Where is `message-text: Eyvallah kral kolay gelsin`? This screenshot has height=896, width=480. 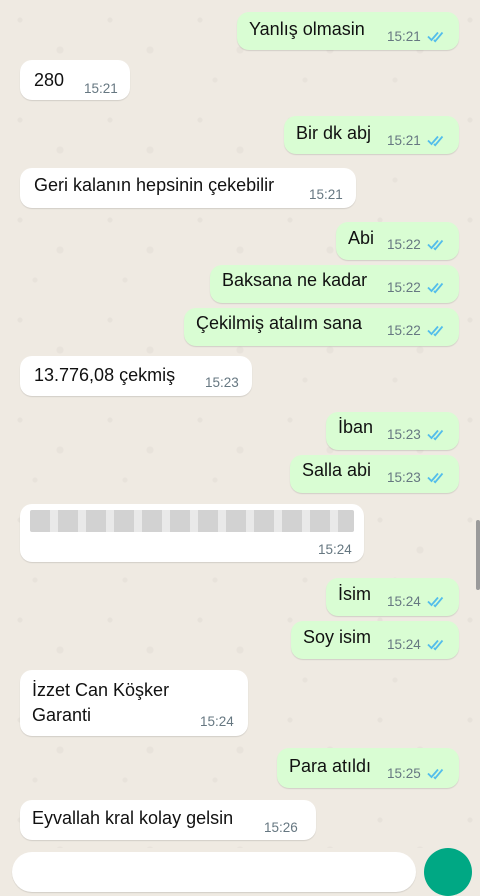
message-text: Eyvallah kral kolay gelsin is located at coordinates (133, 818).